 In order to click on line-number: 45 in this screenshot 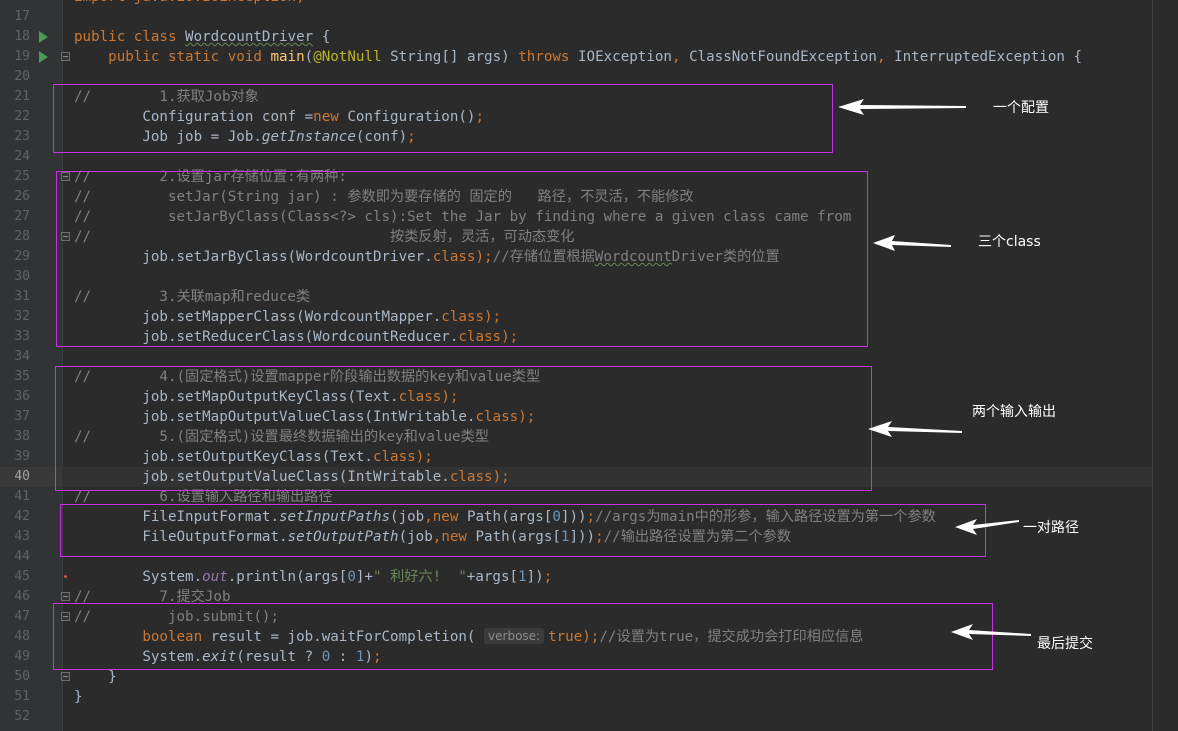, I will do `click(22, 576)`.